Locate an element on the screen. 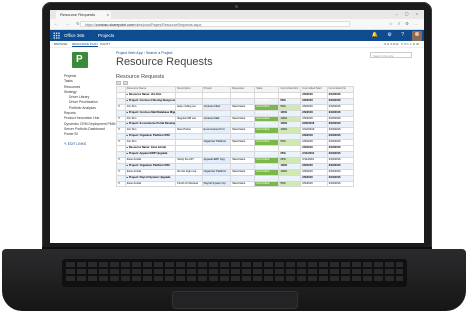 This screenshot has height=314, width=467. url-path: /sites/pwa/Pages/ResourceRequests.aspx is located at coordinates (167, 25).